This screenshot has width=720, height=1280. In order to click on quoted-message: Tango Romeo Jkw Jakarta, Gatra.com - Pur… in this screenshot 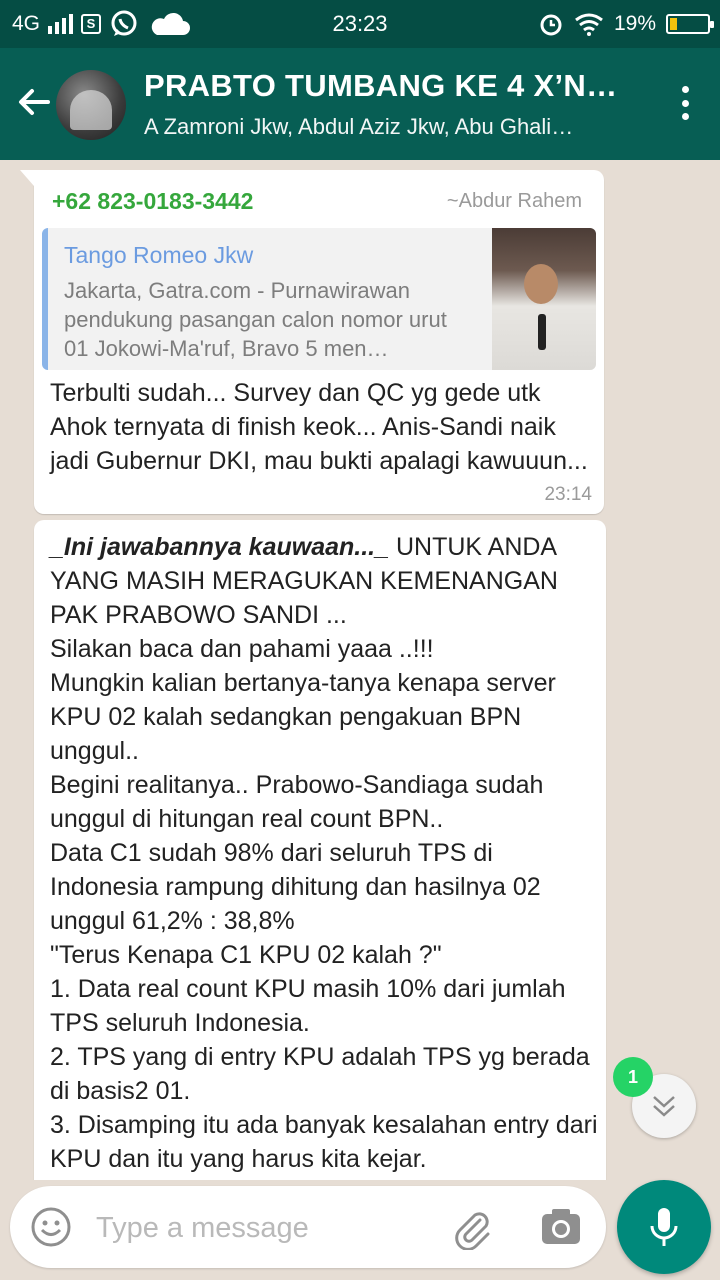, I will do `click(319, 299)`.